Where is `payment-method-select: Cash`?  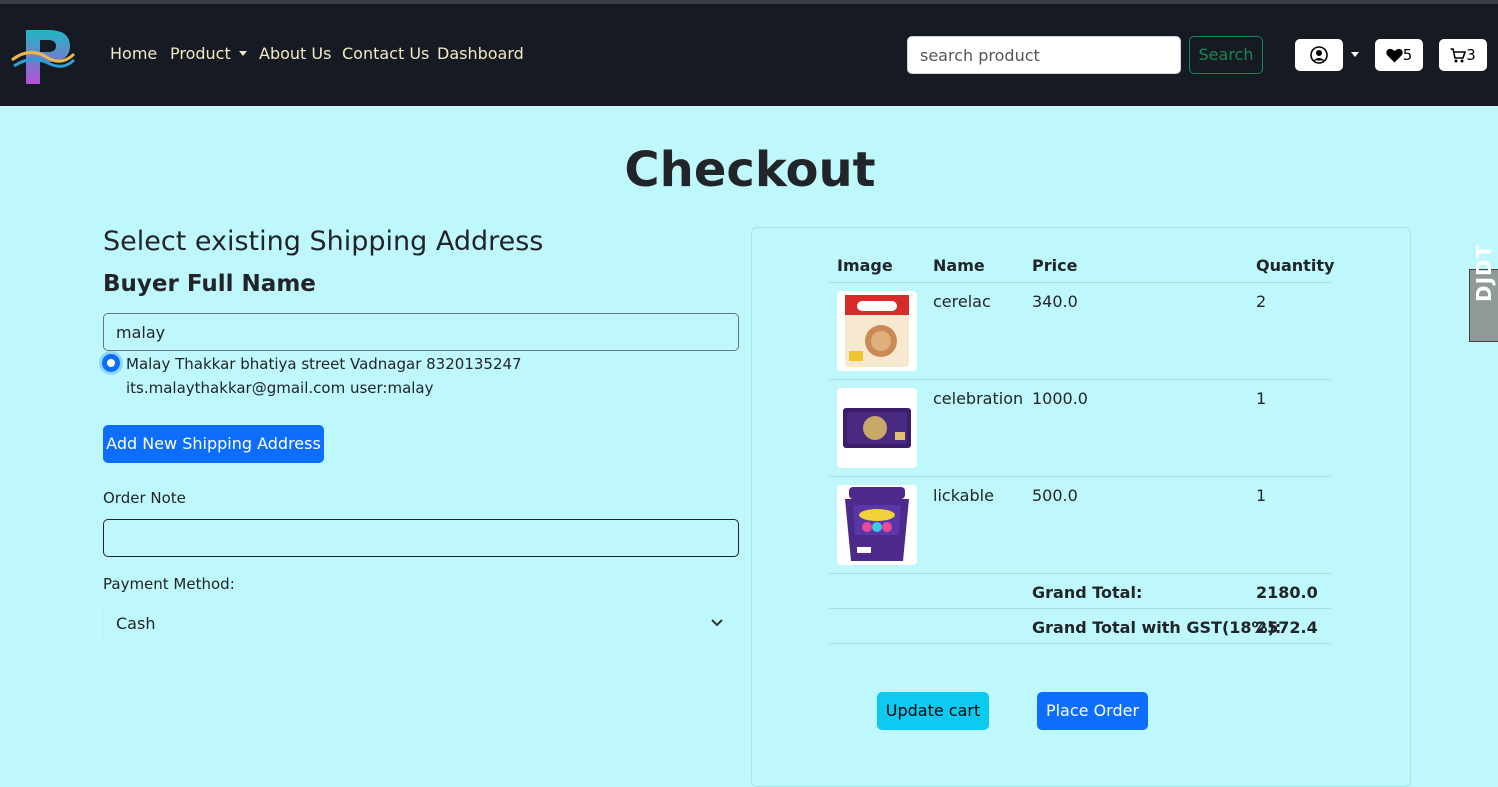 payment-method-select: Cash is located at coordinates (421, 624).